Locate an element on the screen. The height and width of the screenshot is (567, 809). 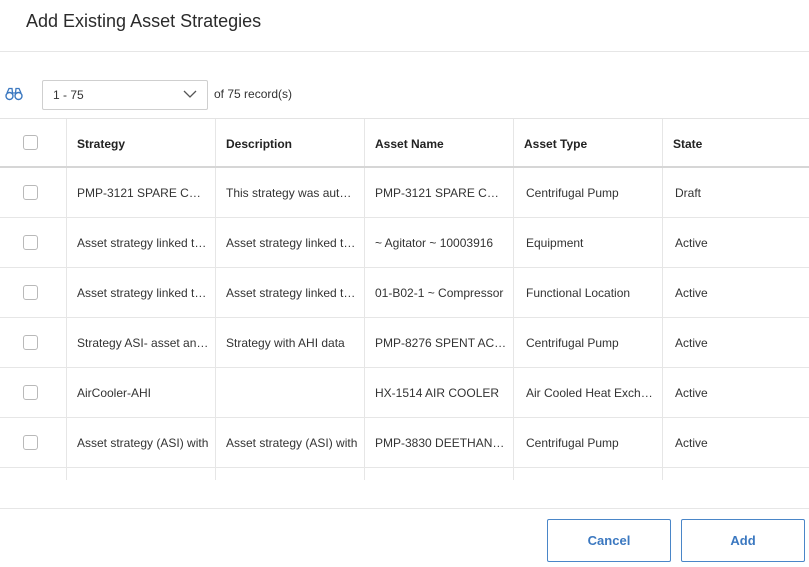
header-select-cell is located at coordinates (33, 142).